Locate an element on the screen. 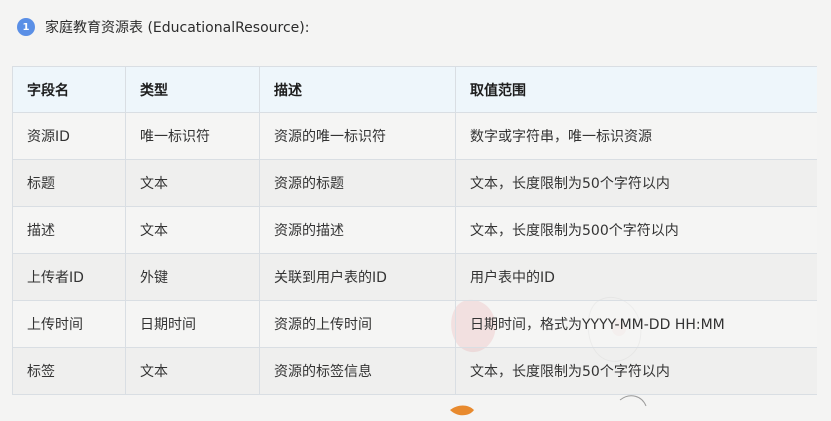 The height and width of the screenshot is (421, 831). table-row: 标签 文本 资源的标签信息 文本，长度限制为50个字符以内 is located at coordinates (414, 371).